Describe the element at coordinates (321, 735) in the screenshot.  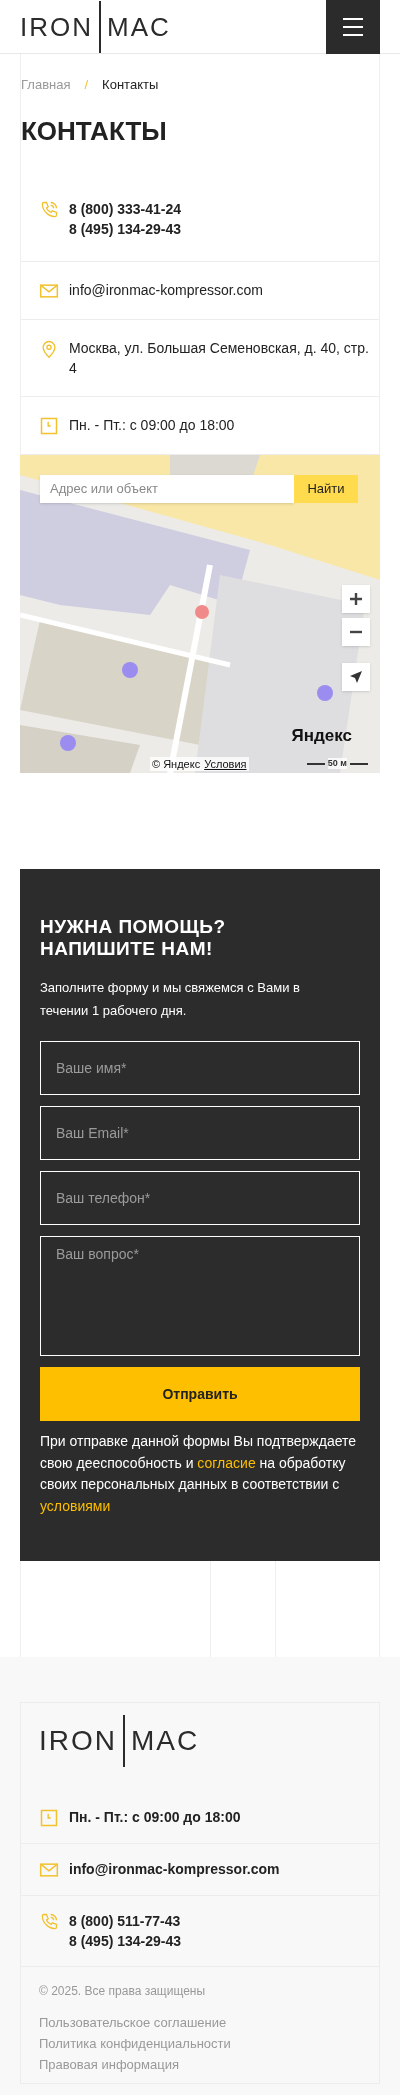
I see `map-brand-logo: Яндекс` at that location.